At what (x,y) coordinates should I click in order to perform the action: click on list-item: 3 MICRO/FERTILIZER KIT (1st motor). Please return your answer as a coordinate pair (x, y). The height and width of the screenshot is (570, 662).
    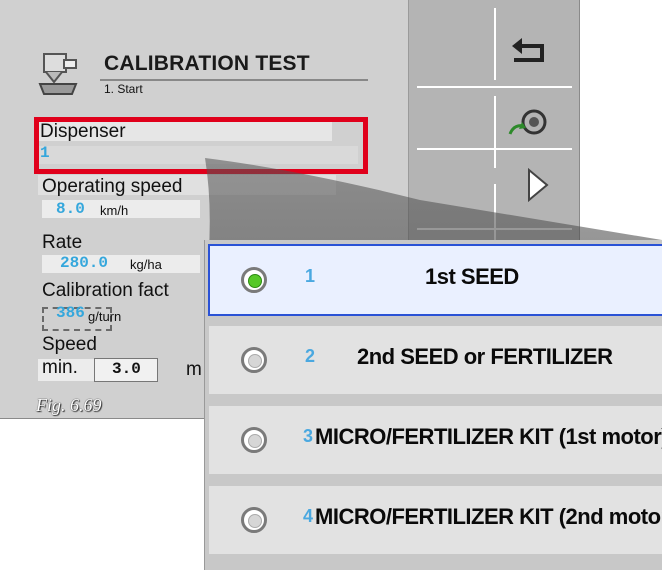
    Looking at the image, I should click on (433, 440).